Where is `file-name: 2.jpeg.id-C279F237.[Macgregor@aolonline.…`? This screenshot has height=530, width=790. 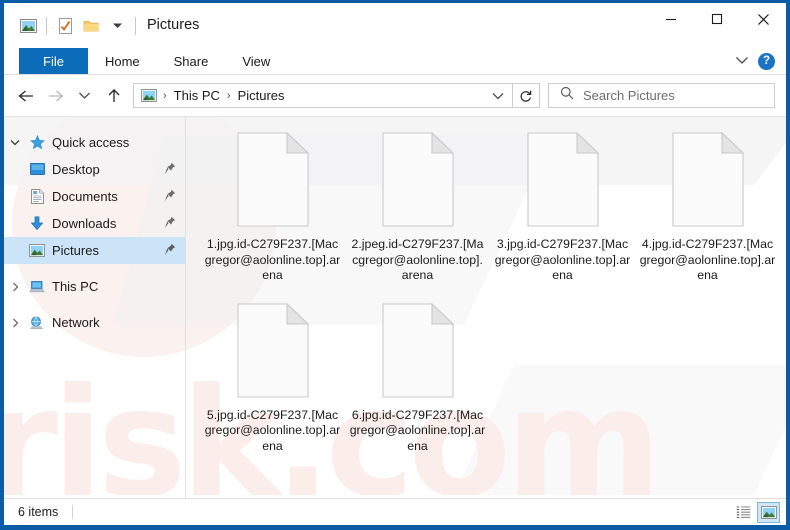 file-name: 2.jpeg.id-C279F237.[Macgregor@aolonline.… is located at coordinates (417, 260).